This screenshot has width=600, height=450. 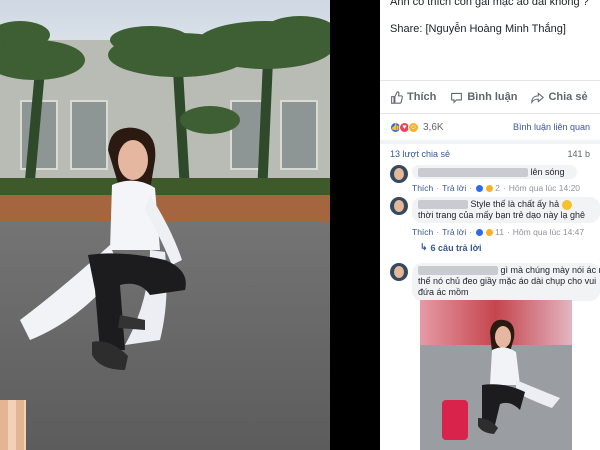 I want to click on thumbs-up-icon, so click(x=397, y=97).